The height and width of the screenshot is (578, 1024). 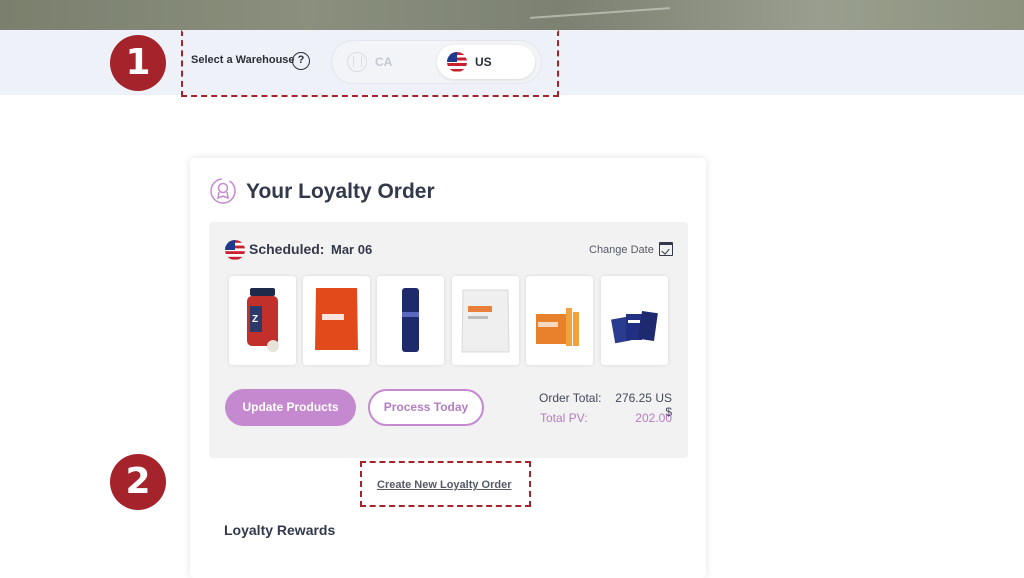 I want to click on warehouse-option-label: CA, so click(x=384, y=62).